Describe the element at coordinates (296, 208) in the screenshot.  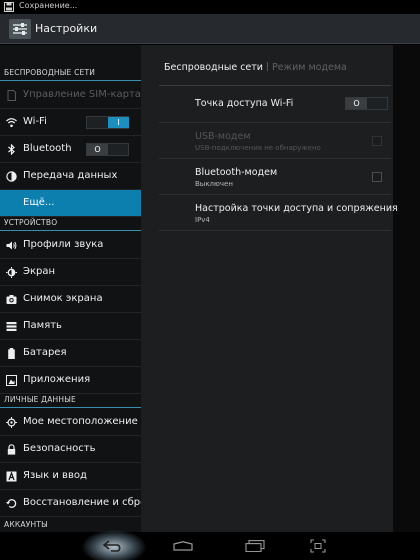
I see `row-title: Настройка точки доступа и сопряжения` at that location.